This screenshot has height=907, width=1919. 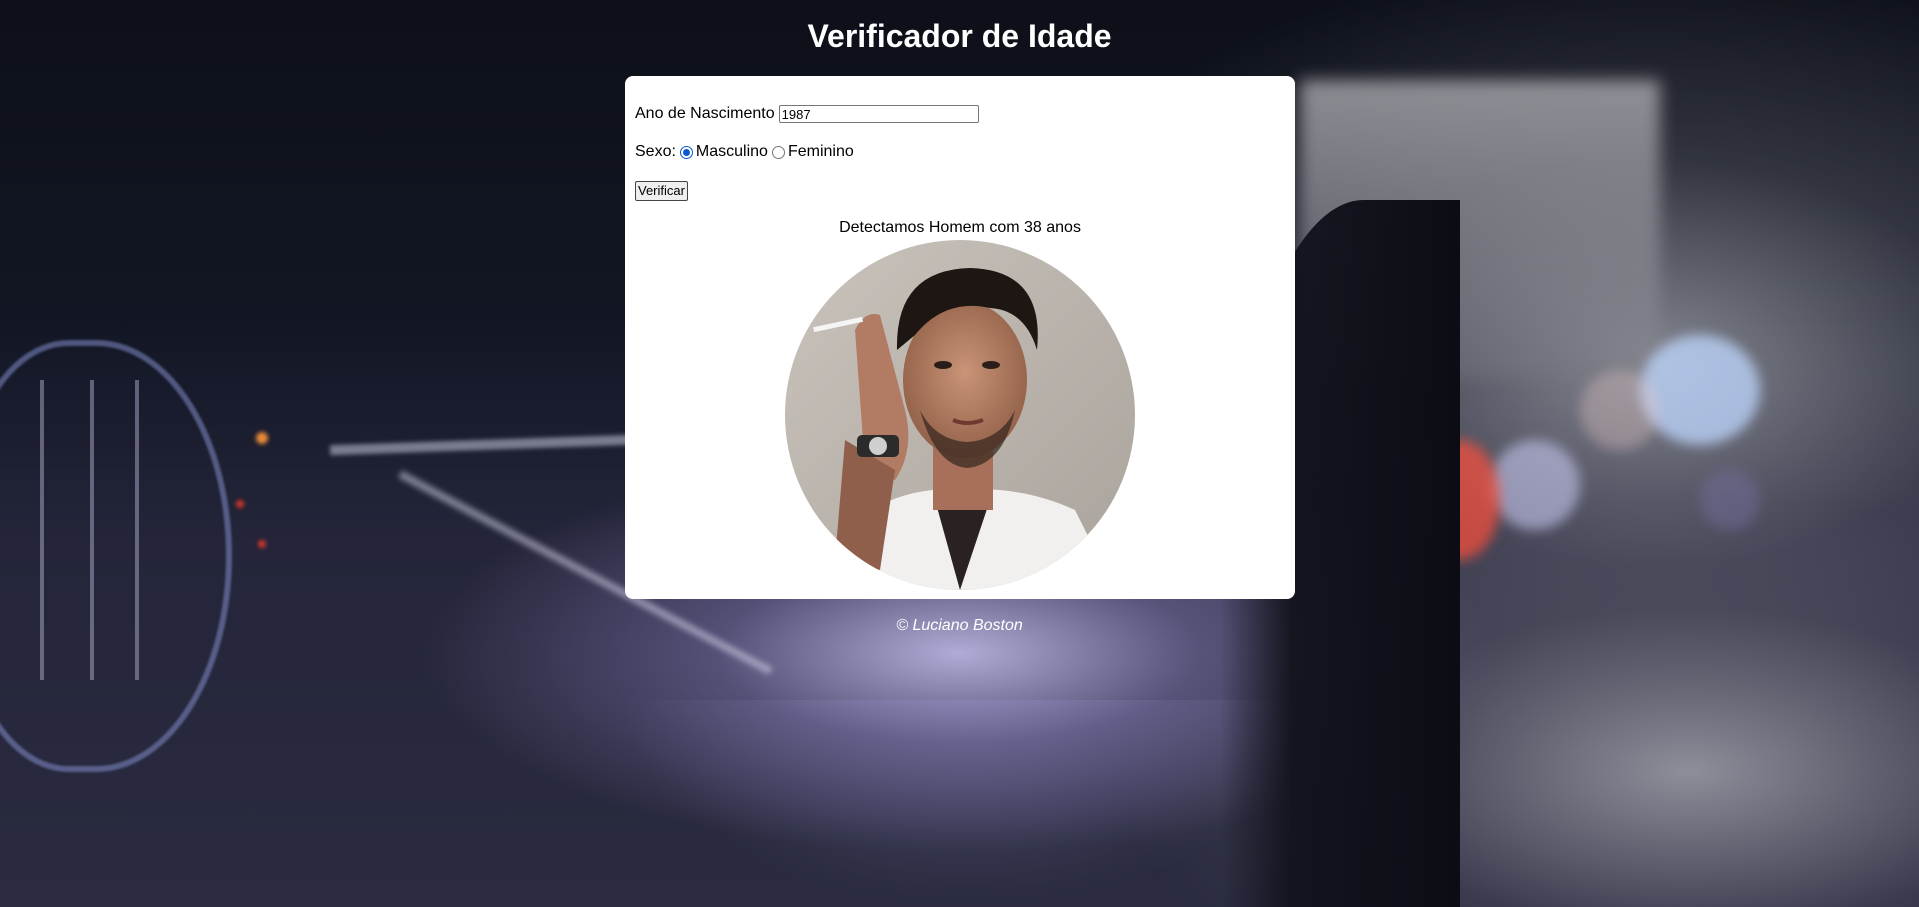 What do you see at coordinates (959, 36) in the screenshot?
I see `page-title: Verificador de Idade` at bounding box center [959, 36].